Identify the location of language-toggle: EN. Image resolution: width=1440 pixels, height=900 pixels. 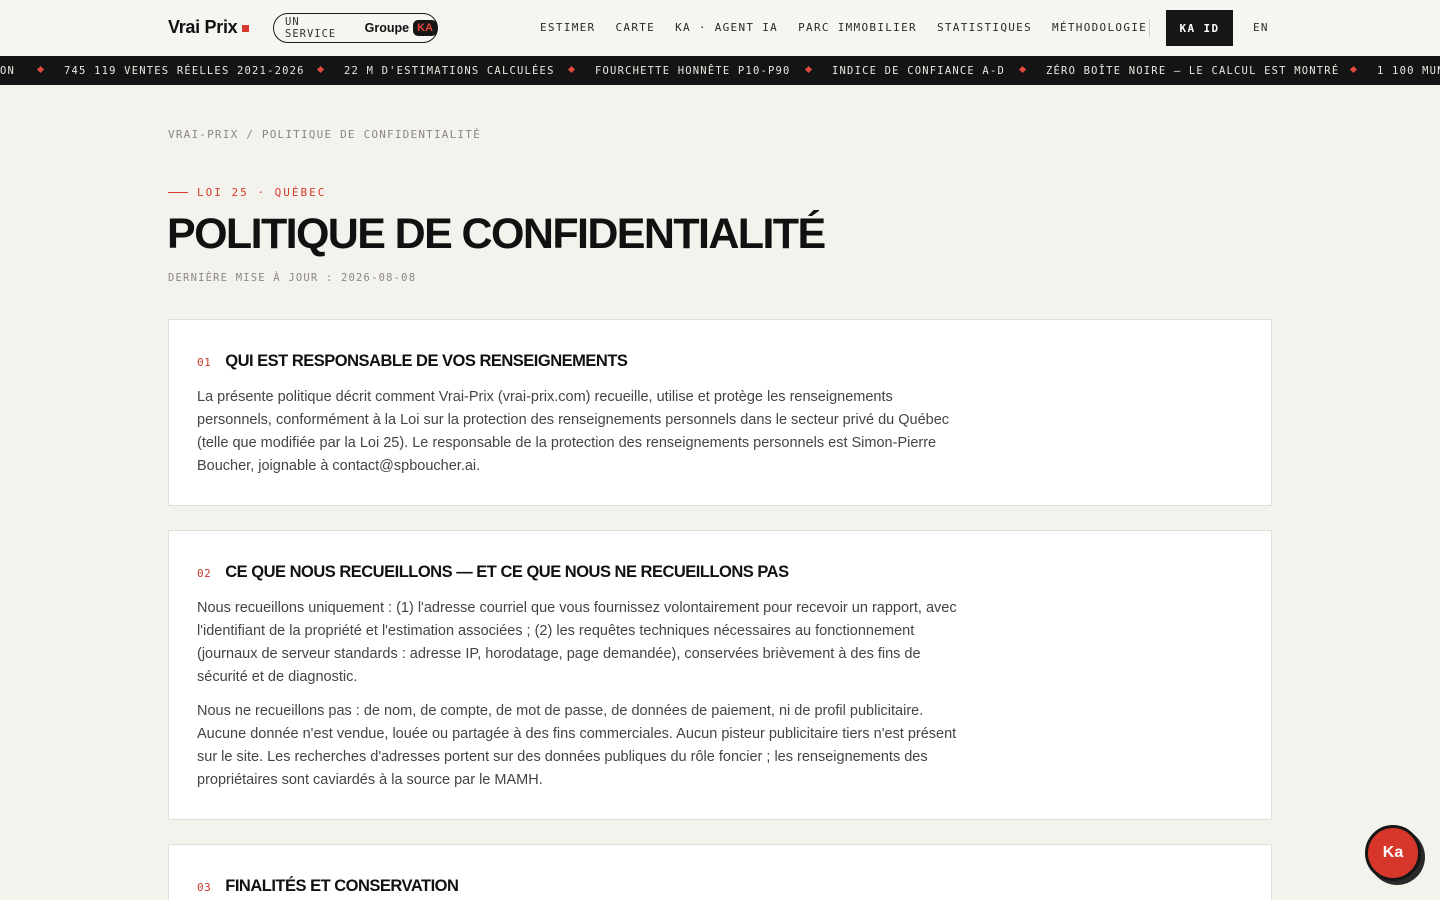
(1261, 27).